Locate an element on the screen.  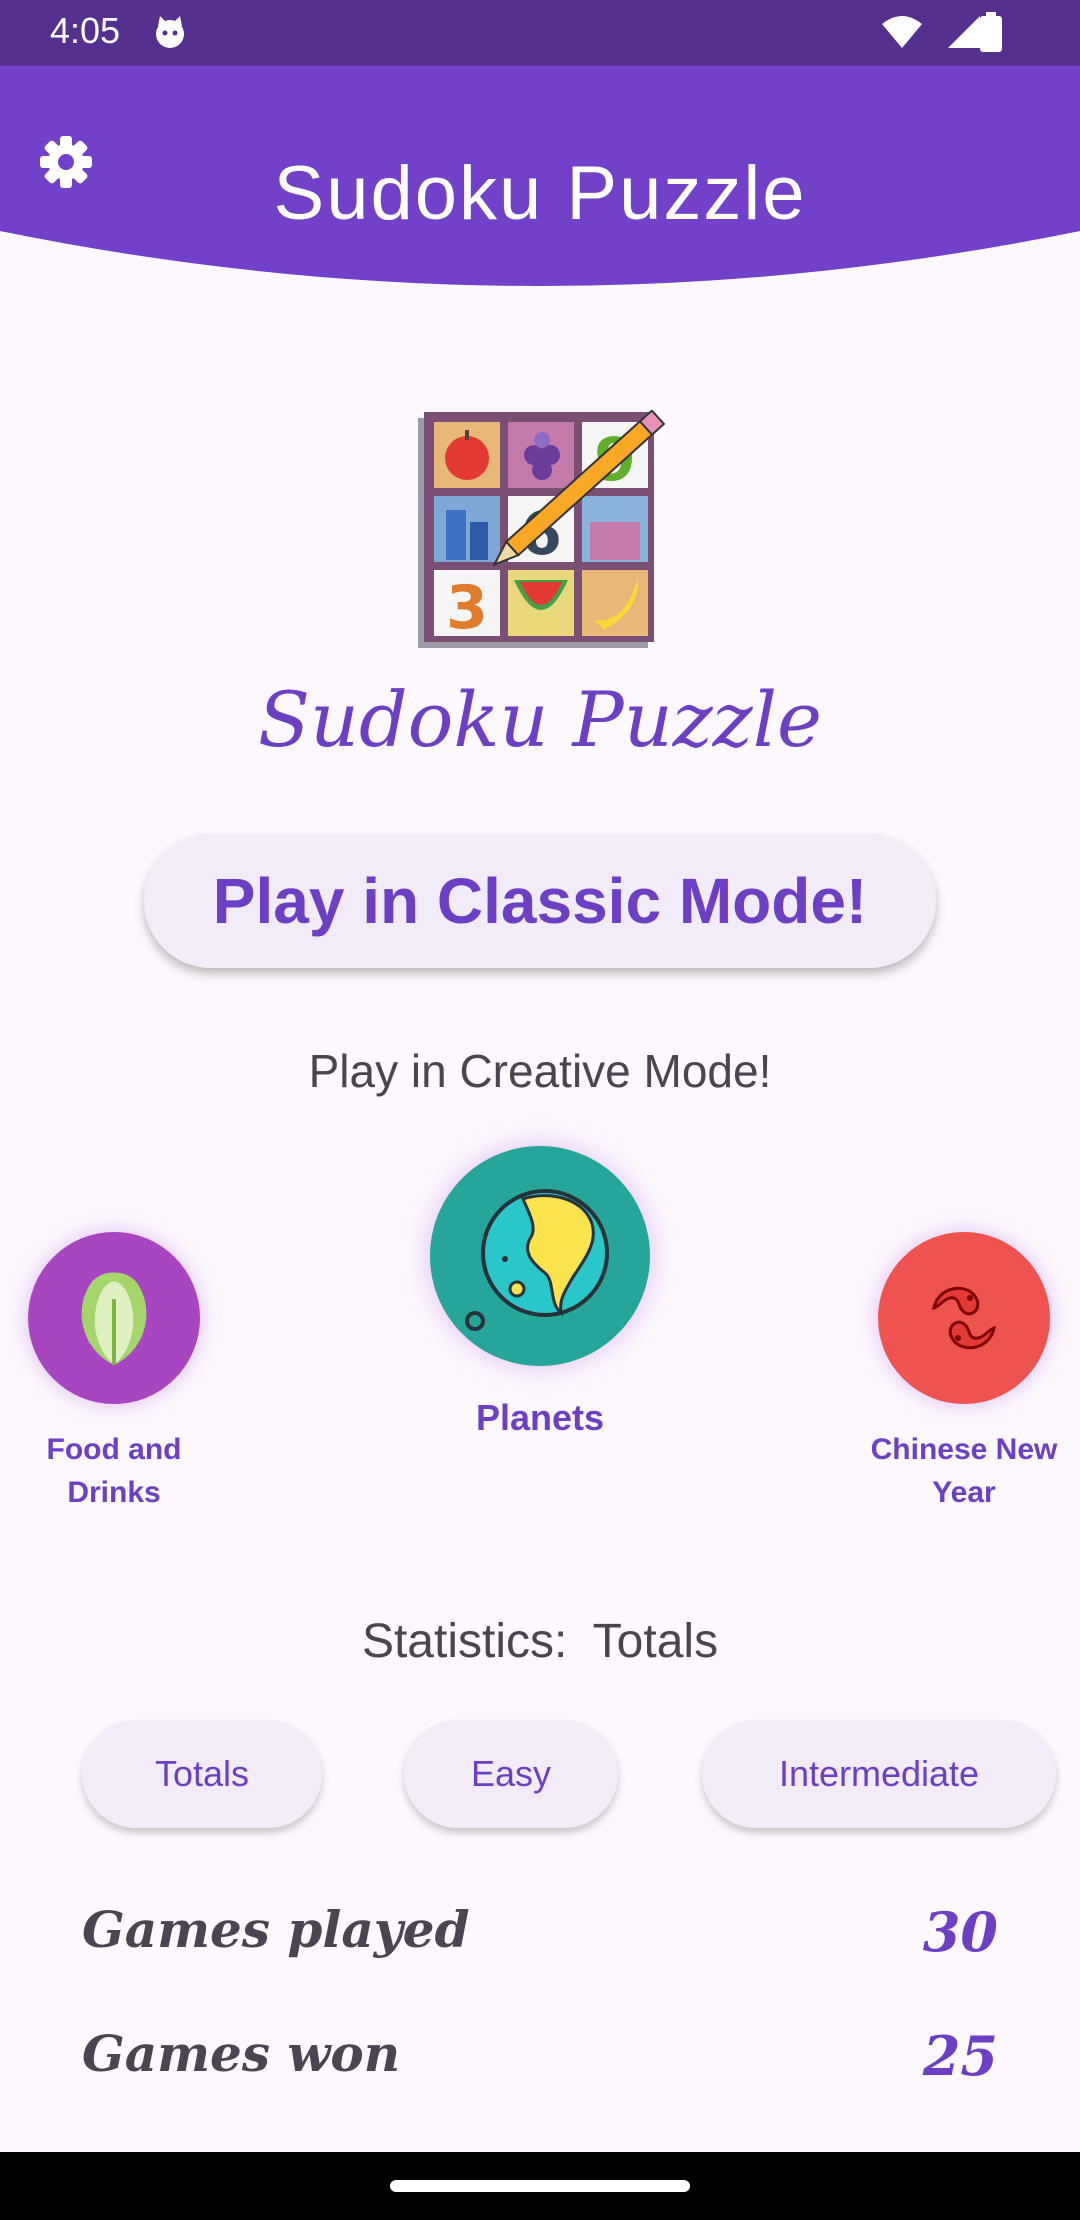
theme-planets-circle is located at coordinates (540, 1256).